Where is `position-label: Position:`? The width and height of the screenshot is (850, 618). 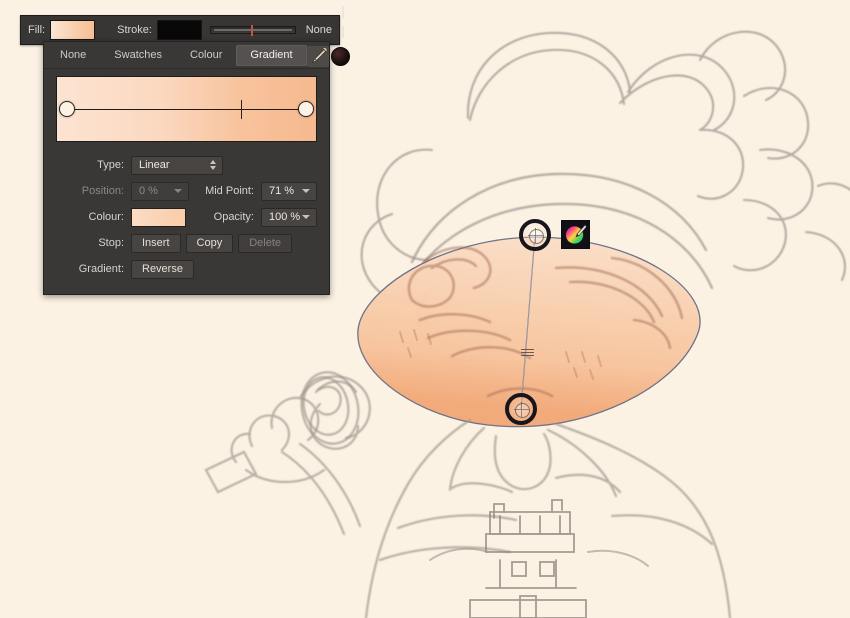
position-label: Position: is located at coordinates (102, 191).